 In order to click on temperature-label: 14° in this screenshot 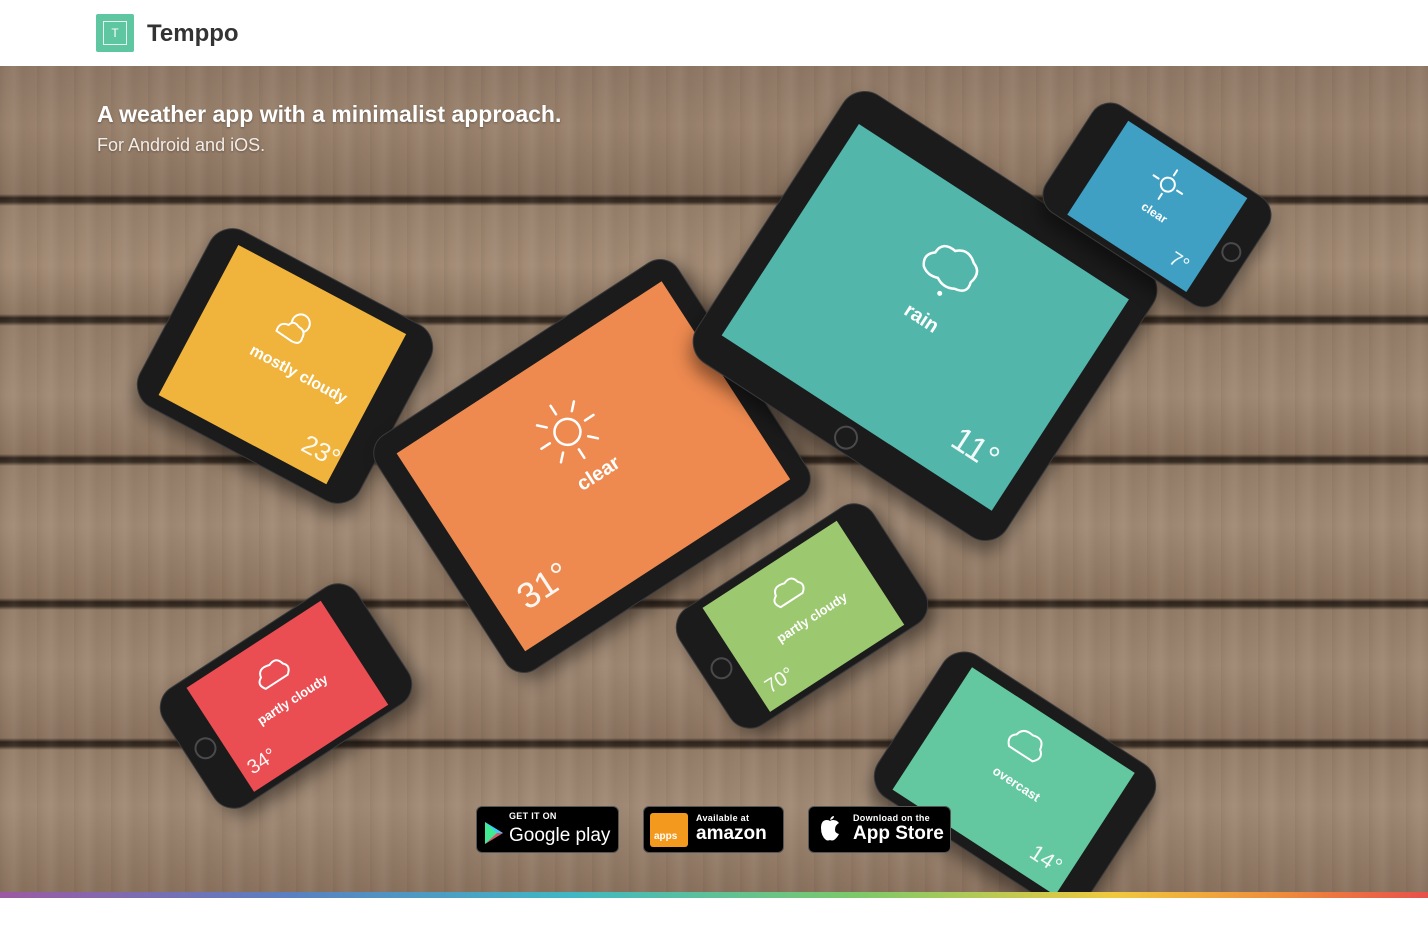, I will do `click(1046, 859)`.